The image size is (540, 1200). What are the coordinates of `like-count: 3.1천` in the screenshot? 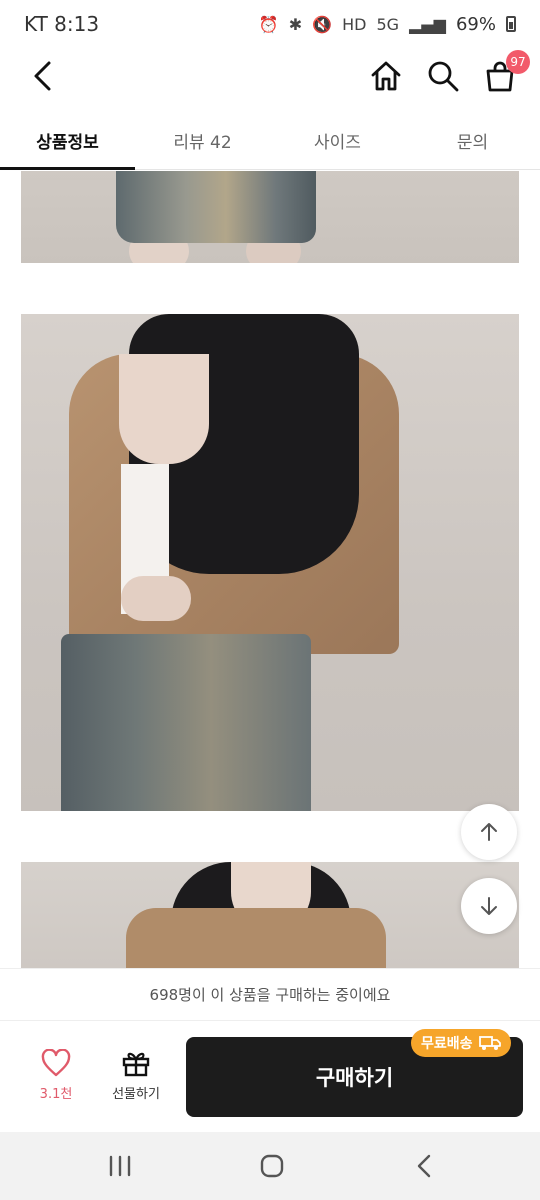 It's located at (56, 1094).